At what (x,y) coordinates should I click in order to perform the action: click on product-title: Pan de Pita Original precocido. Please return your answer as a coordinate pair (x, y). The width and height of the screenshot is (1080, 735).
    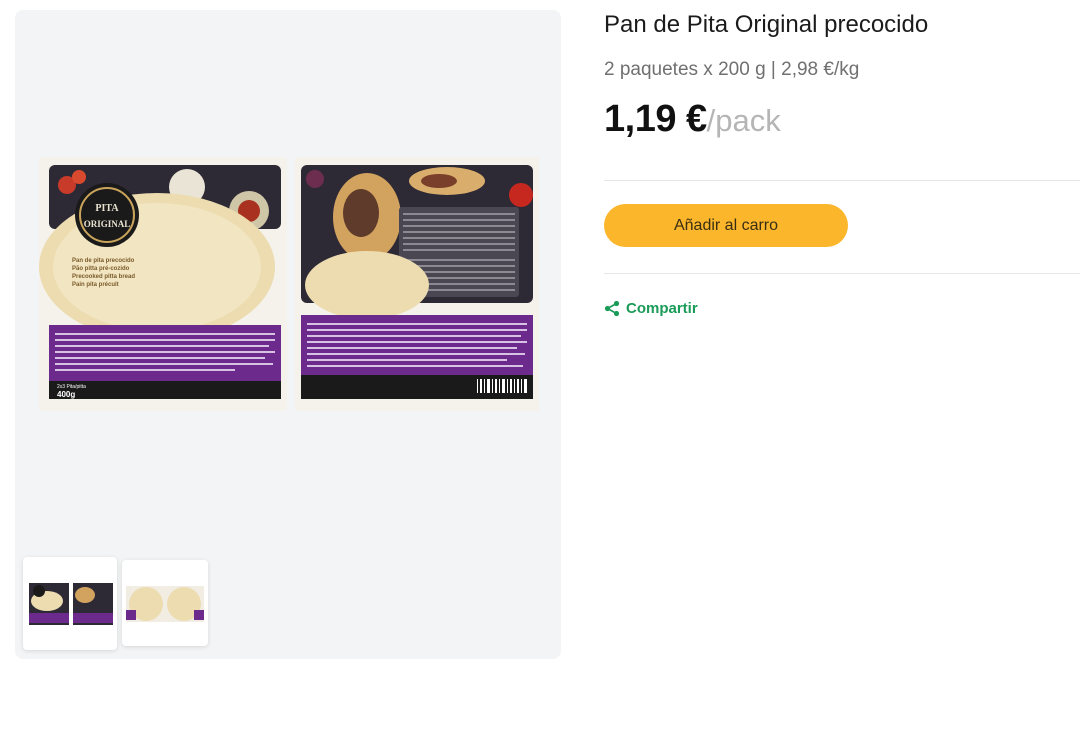
    Looking at the image, I should click on (766, 24).